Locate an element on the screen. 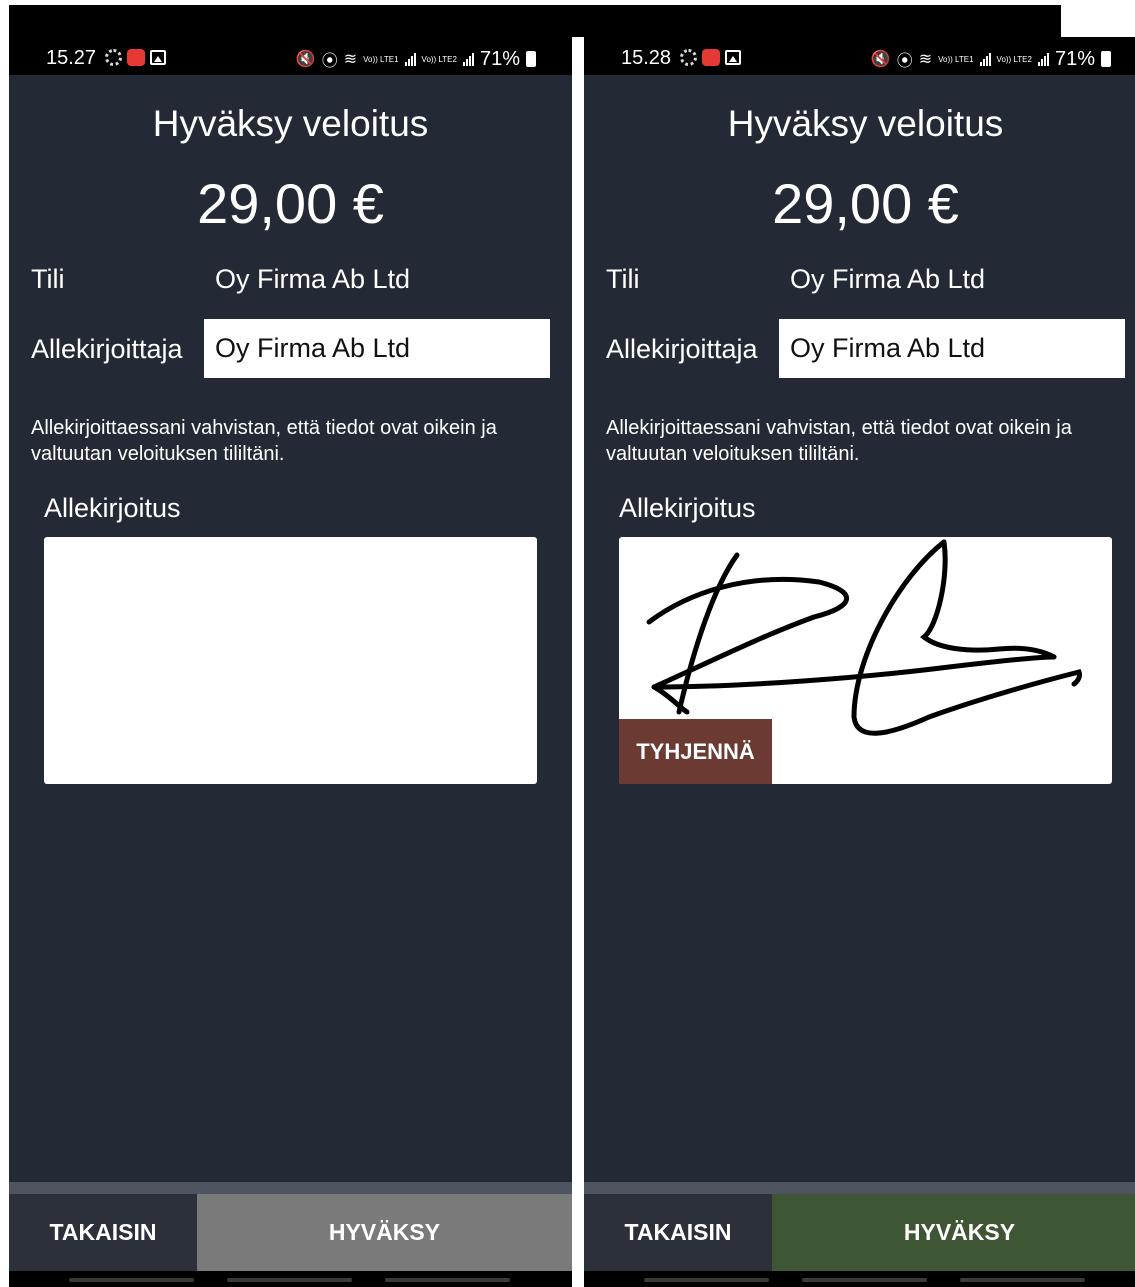 Image resolution: width=1135 pixels, height=1287 pixels. signature-pad is located at coordinates (290, 660).